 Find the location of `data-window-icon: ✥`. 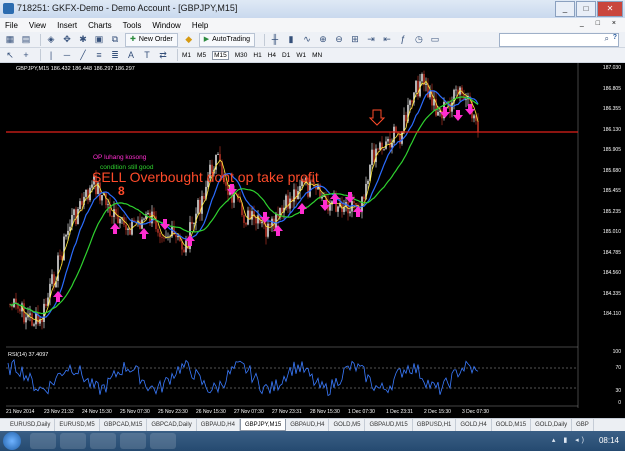

data-window-icon: ✥ is located at coordinates (67, 39).